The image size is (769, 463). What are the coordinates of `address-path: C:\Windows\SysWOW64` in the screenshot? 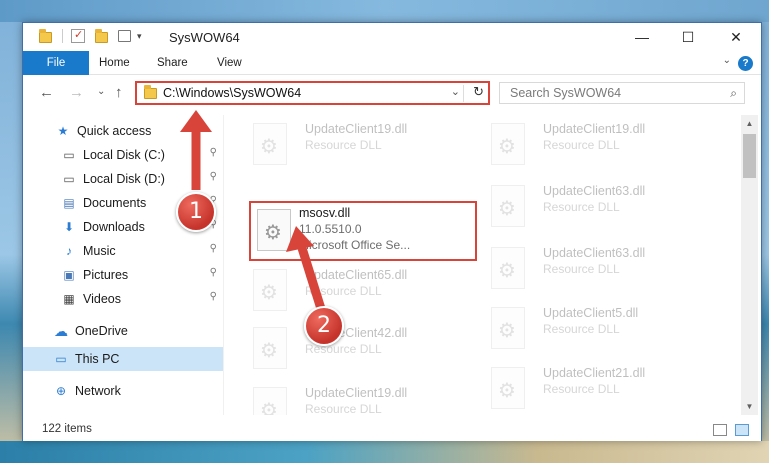 It's located at (232, 93).